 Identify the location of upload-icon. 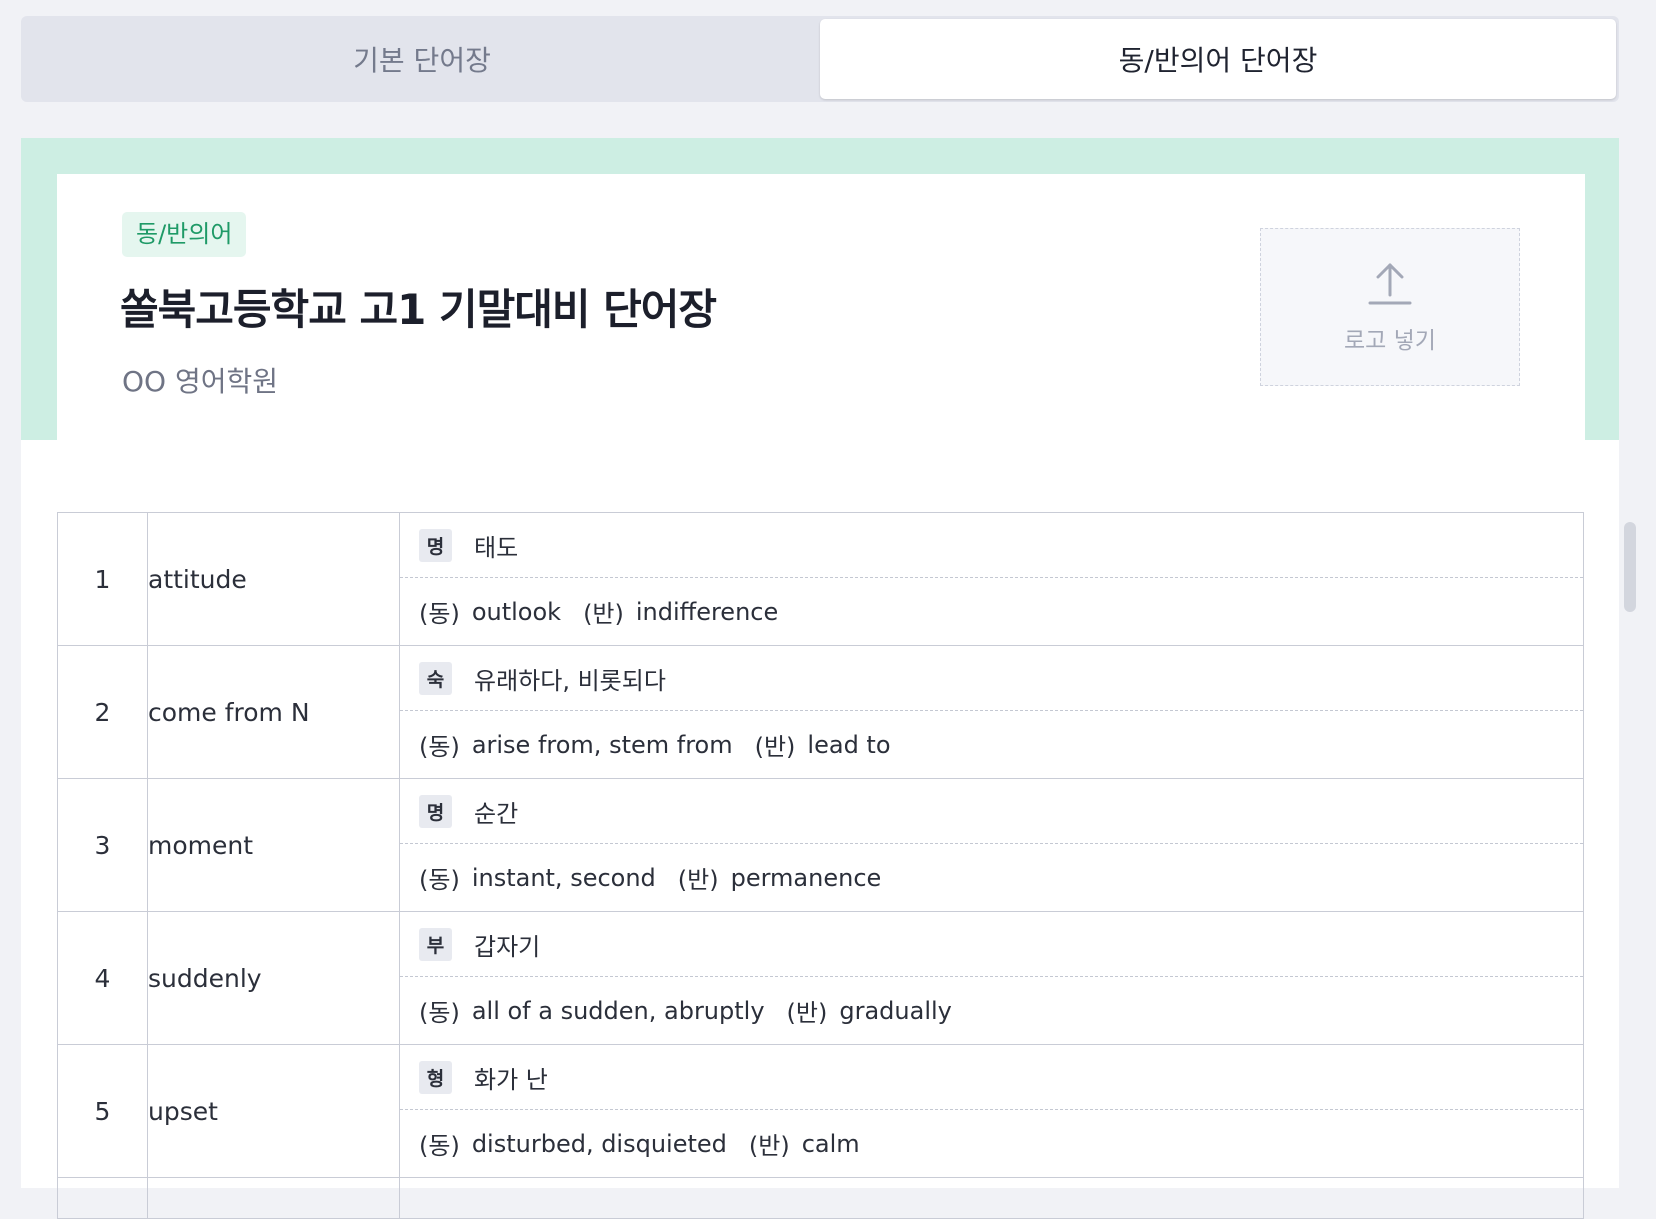
(1390, 284).